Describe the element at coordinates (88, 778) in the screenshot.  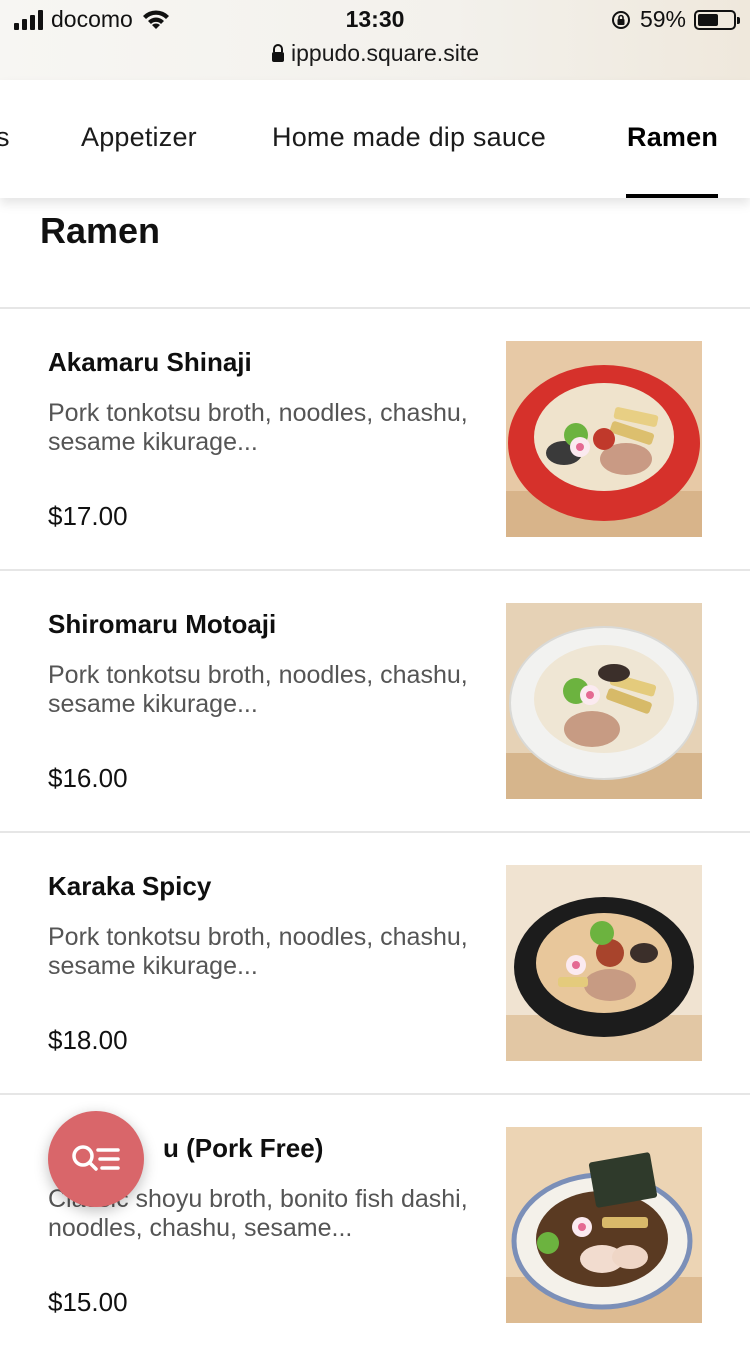
I see `item-price: $16.00` at that location.